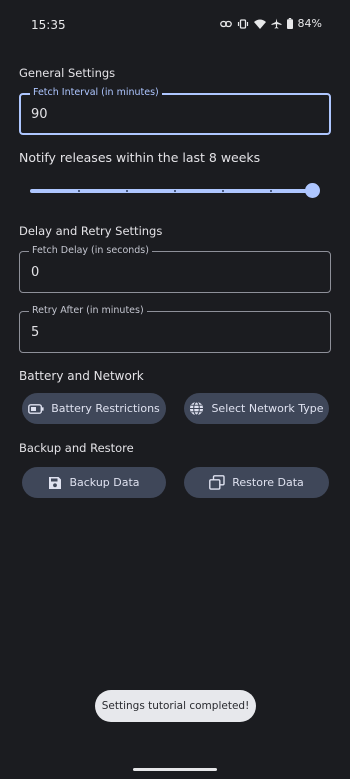  What do you see at coordinates (267, 408) in the screenshot?
I see `select-network-type-label: Select Network Type` at bounding box center [267, 408].